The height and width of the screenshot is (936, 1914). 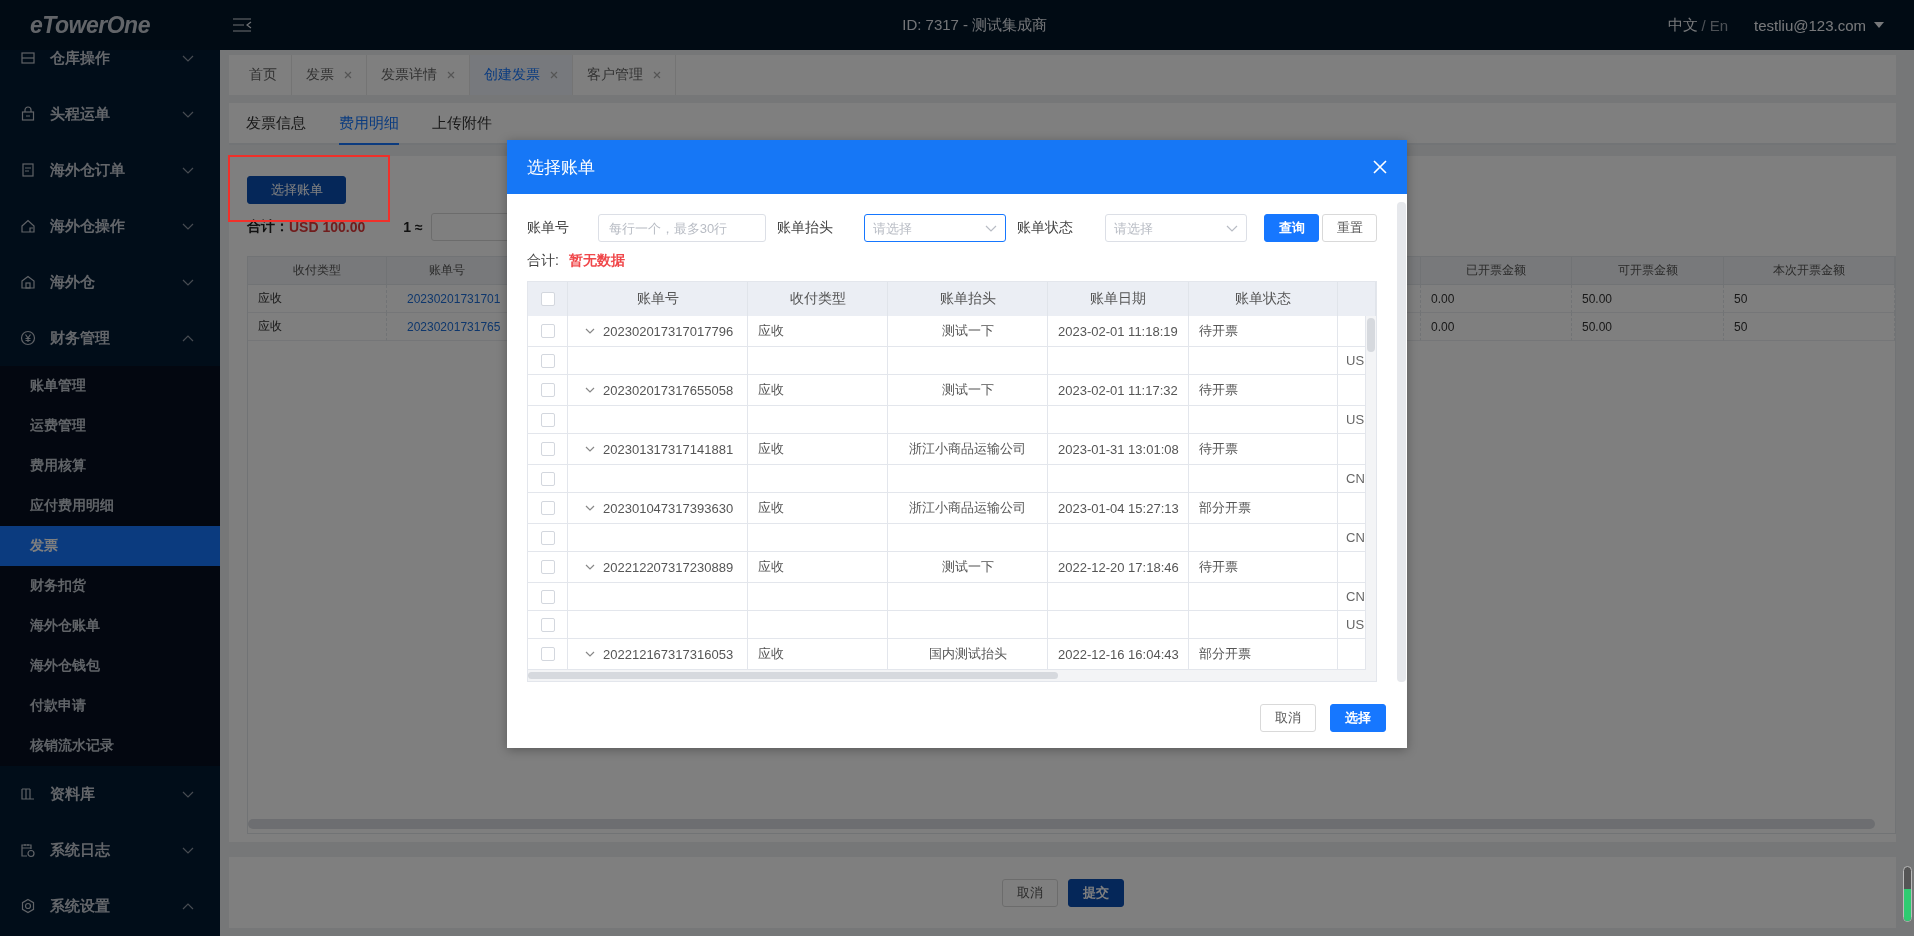 I want to click on calendar-clock-icon, so click(x=28, y=850).